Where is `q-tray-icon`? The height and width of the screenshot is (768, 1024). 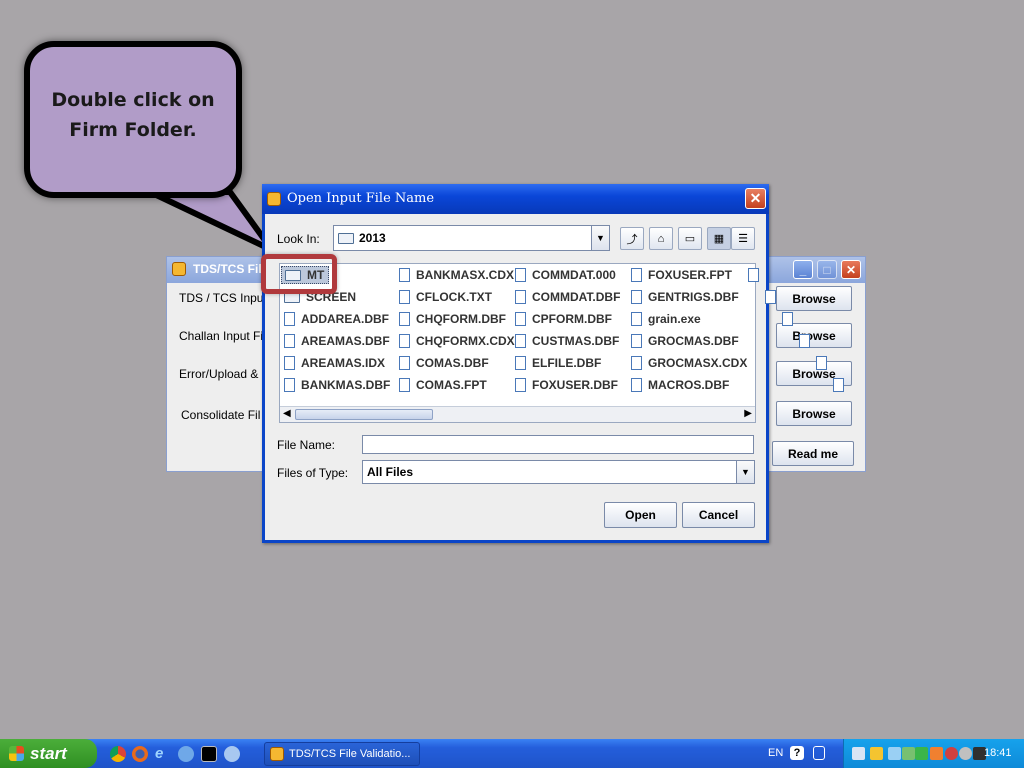 q-tray-icon is located at coordinates (921, 753).